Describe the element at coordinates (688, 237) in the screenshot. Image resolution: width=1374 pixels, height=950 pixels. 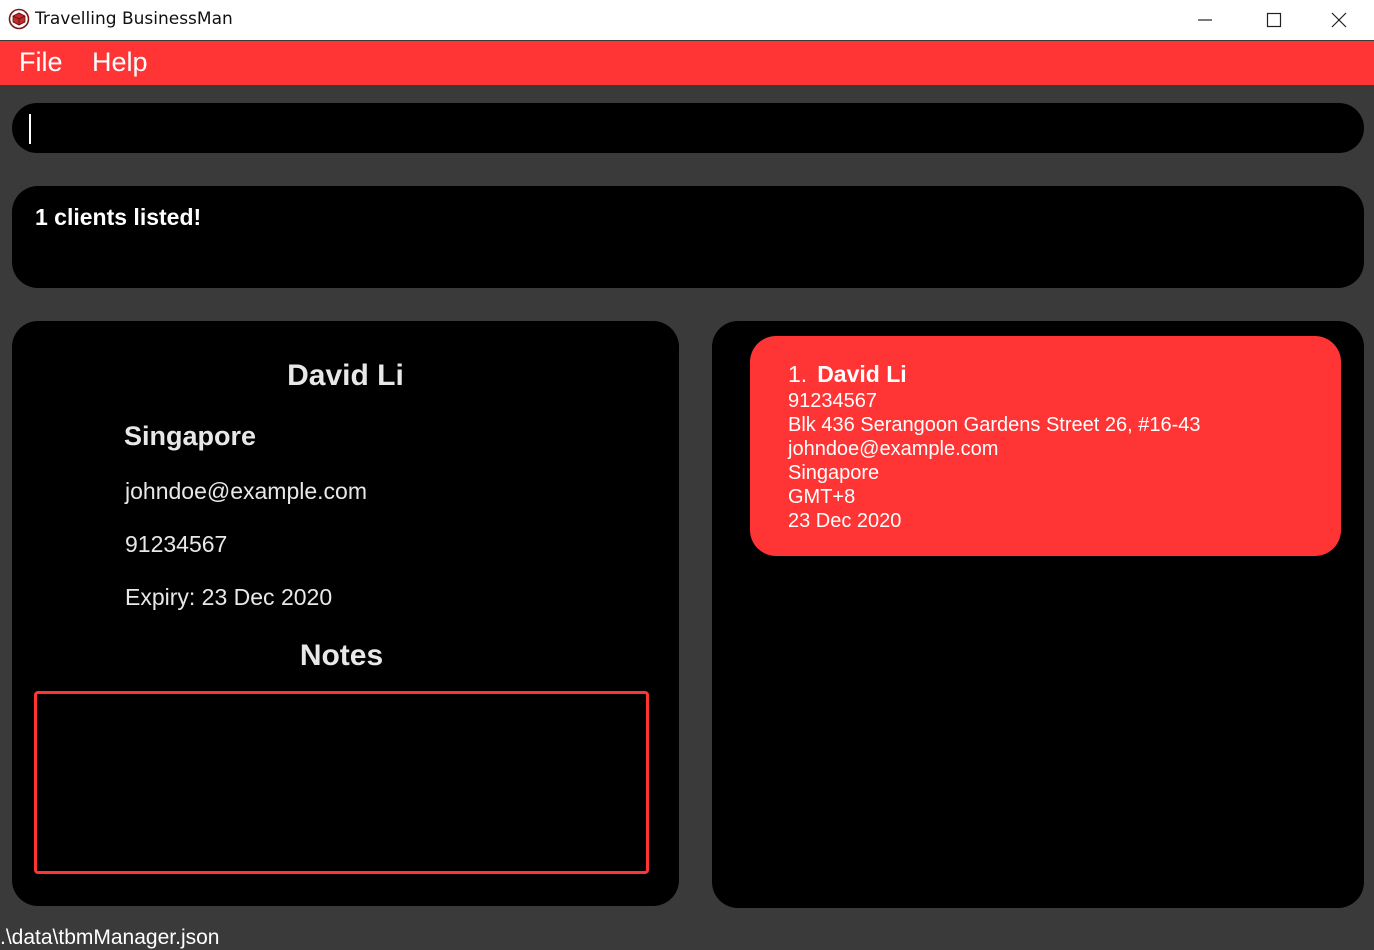
I see `result-display: 1 clients listed!` at that location.